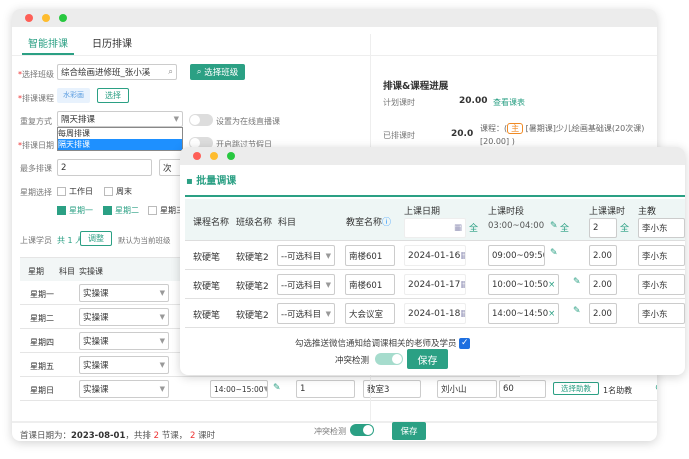  What do you see at coordinates (120, 133) in the screenshot?
I see `option-weekly: 每周排课` at bounding box center [120, 133].